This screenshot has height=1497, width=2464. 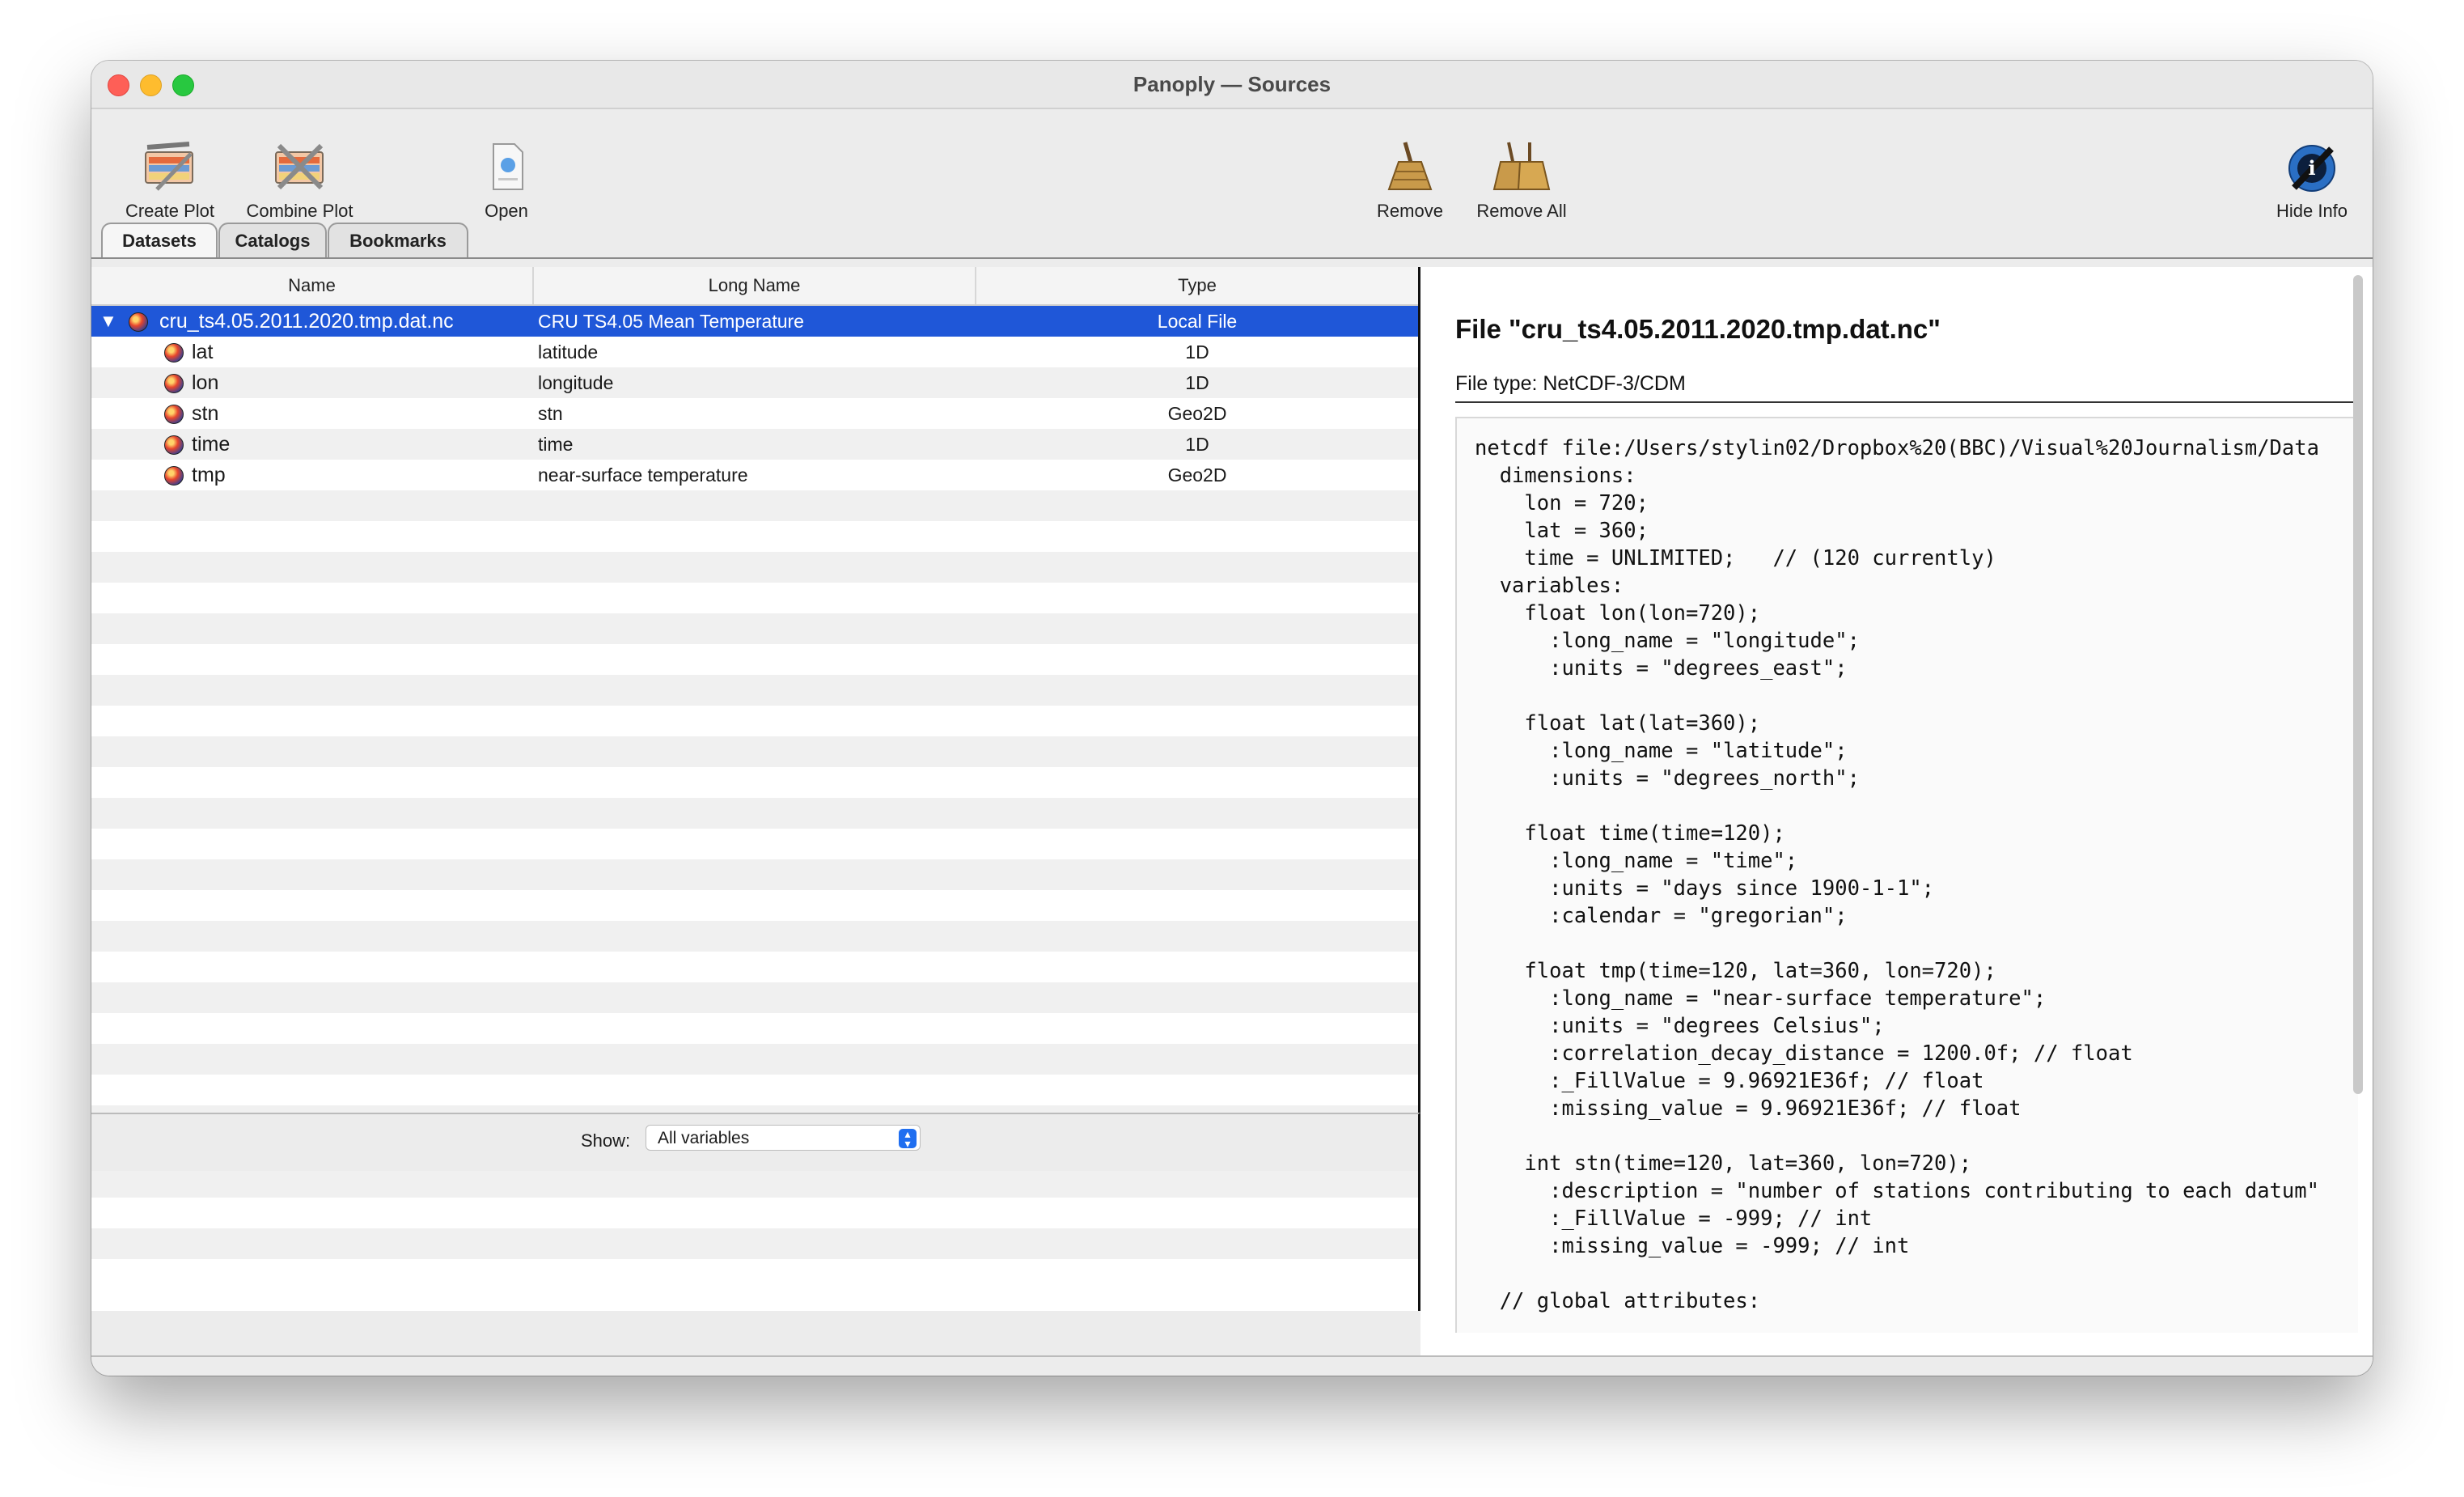 I want to click on create-plot-icon, so click(x=170, y=167).